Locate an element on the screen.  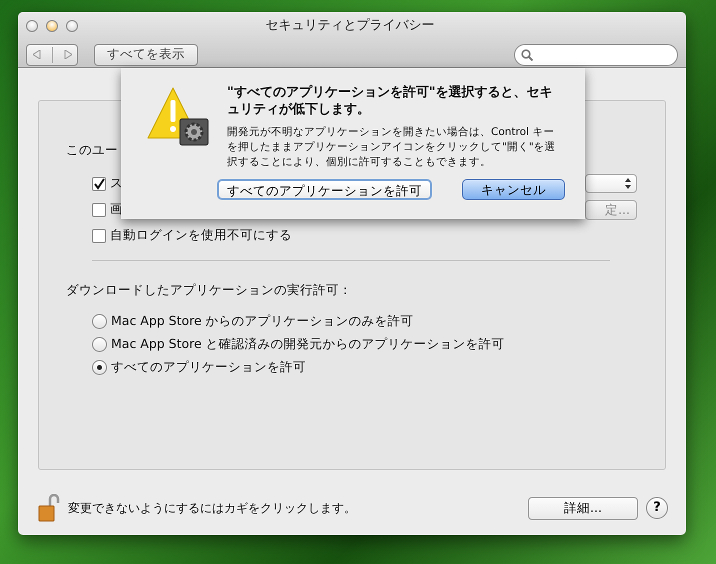
open-padlock-icon is located at coordinates (49, 508).